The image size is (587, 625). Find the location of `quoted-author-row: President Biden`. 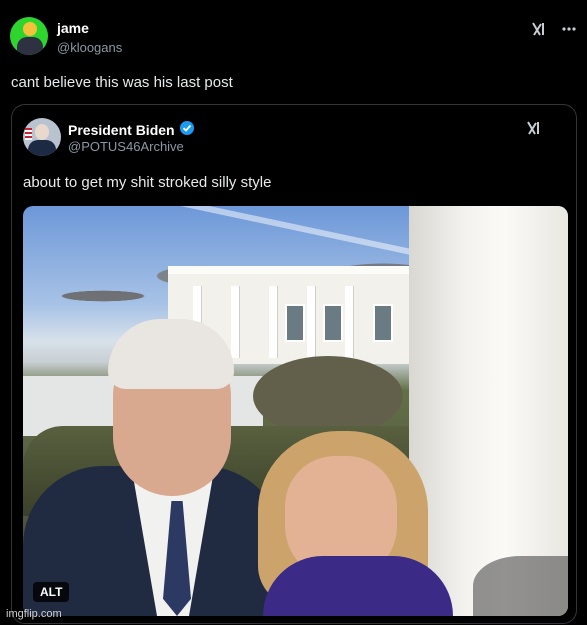

quoted-author-row: President Biden is located at coordinates (131, 129).